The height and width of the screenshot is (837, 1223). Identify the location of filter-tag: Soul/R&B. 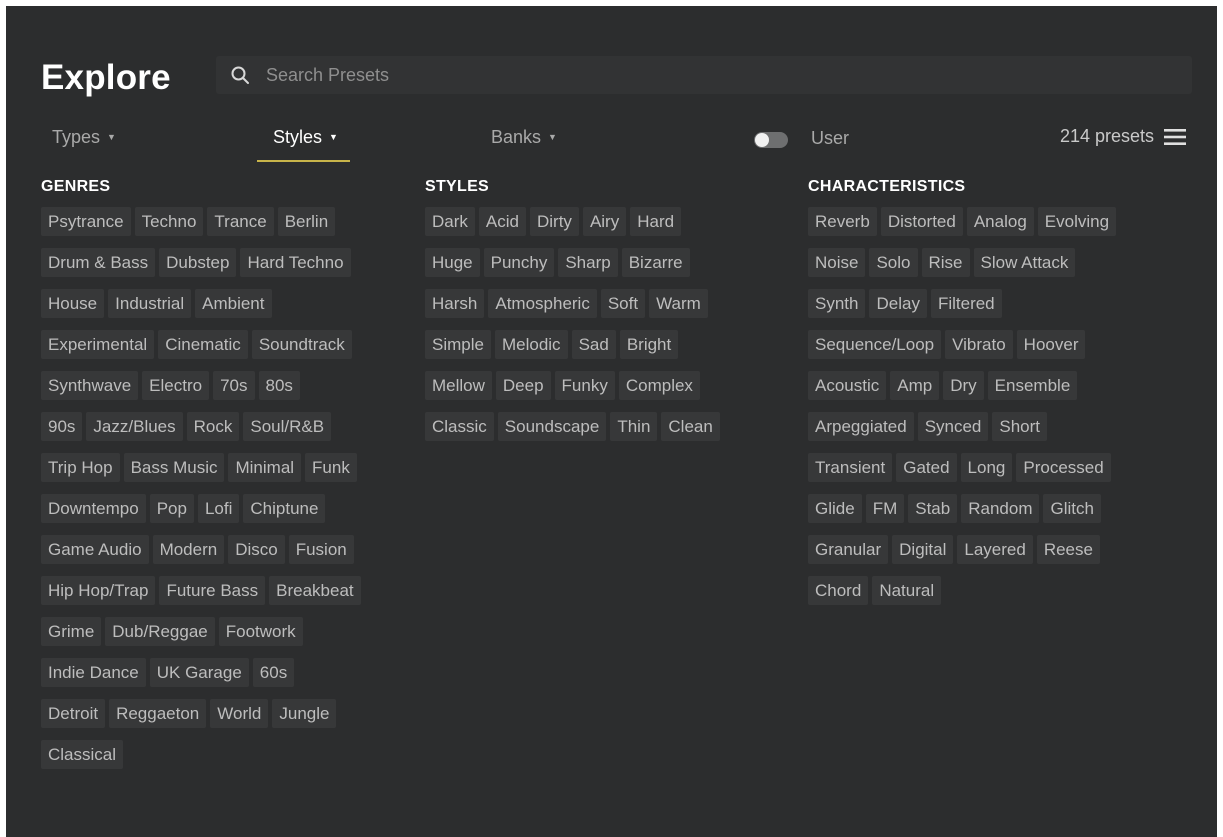
(287, 426).